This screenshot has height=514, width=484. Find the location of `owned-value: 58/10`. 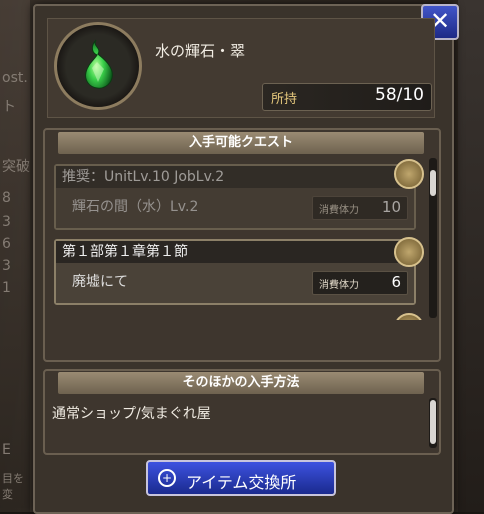

owned-value: 58/10 is located at coordinates (399, 95).